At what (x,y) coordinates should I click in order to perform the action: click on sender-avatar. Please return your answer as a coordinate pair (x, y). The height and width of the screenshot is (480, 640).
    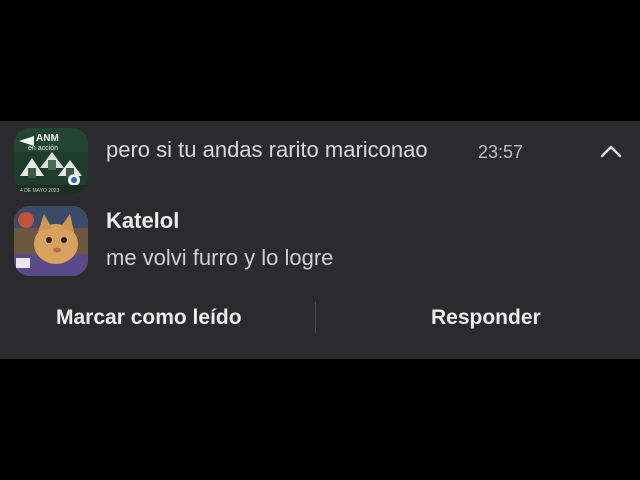
    Looking at the image, I should click on (51, 241).